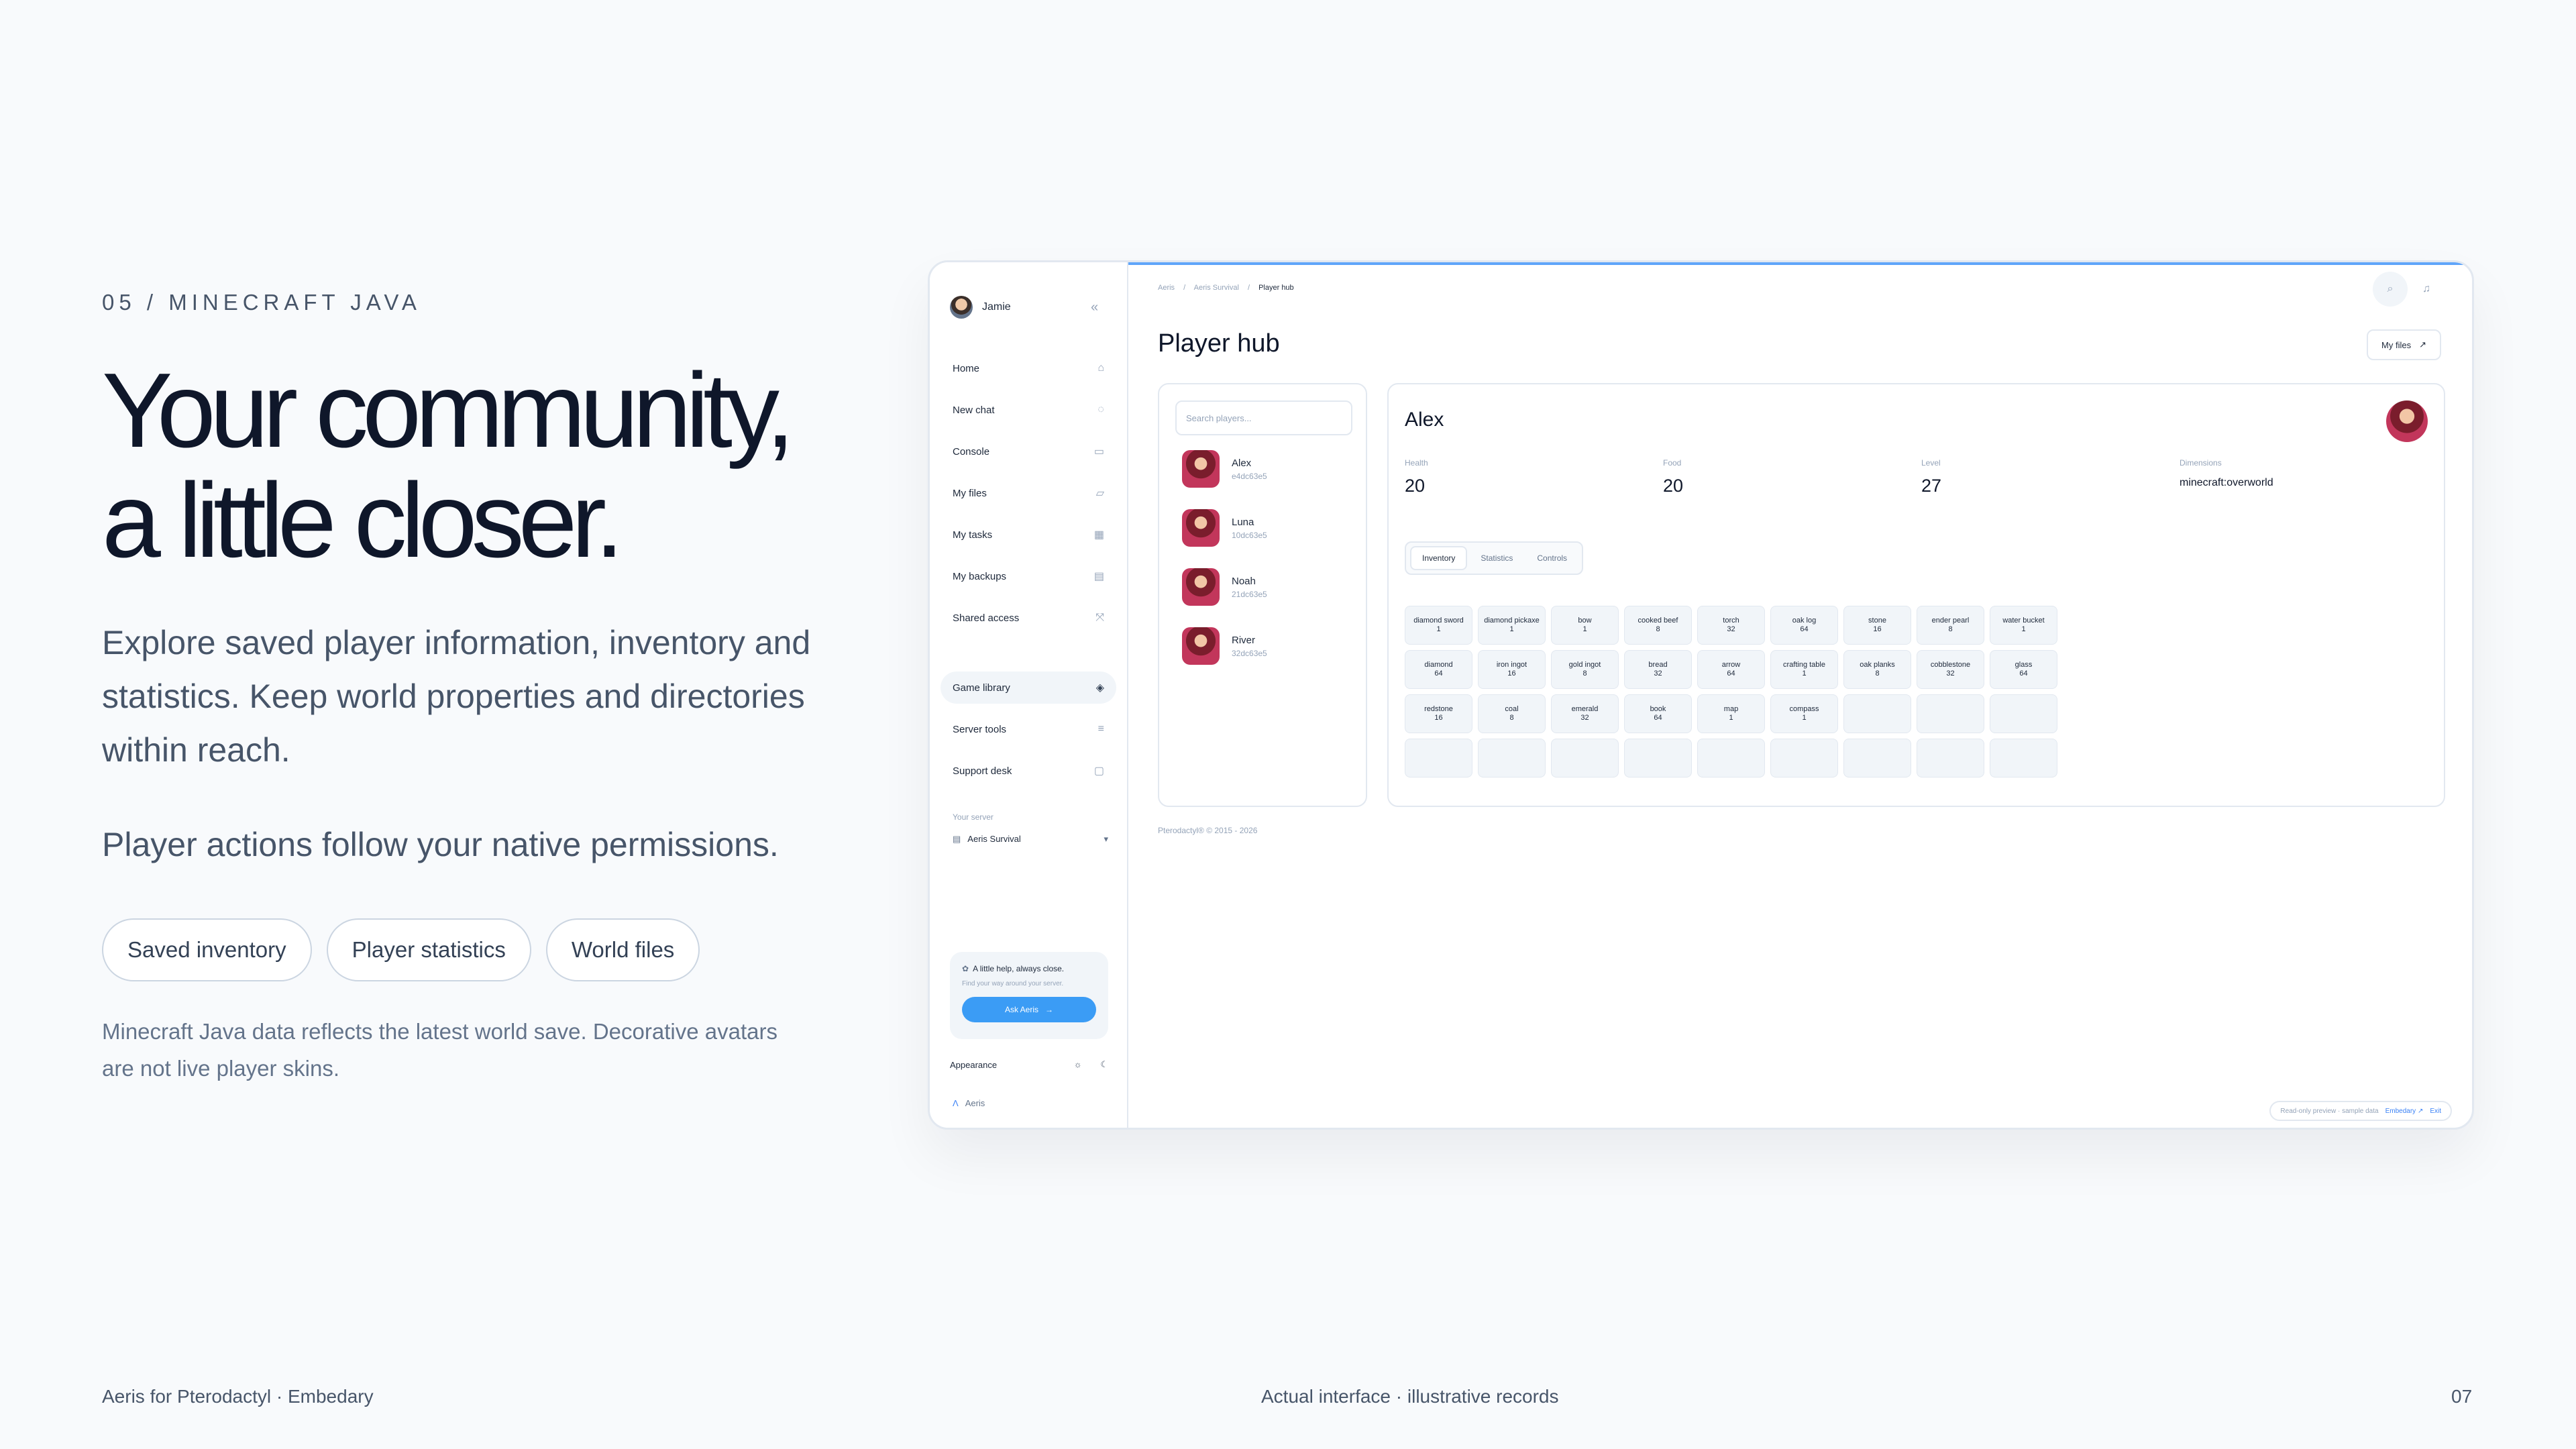 The height and width of the screenshot is (1449, 2576). I want to click on inventory-slot: emerald 32, so click(1585, 713).